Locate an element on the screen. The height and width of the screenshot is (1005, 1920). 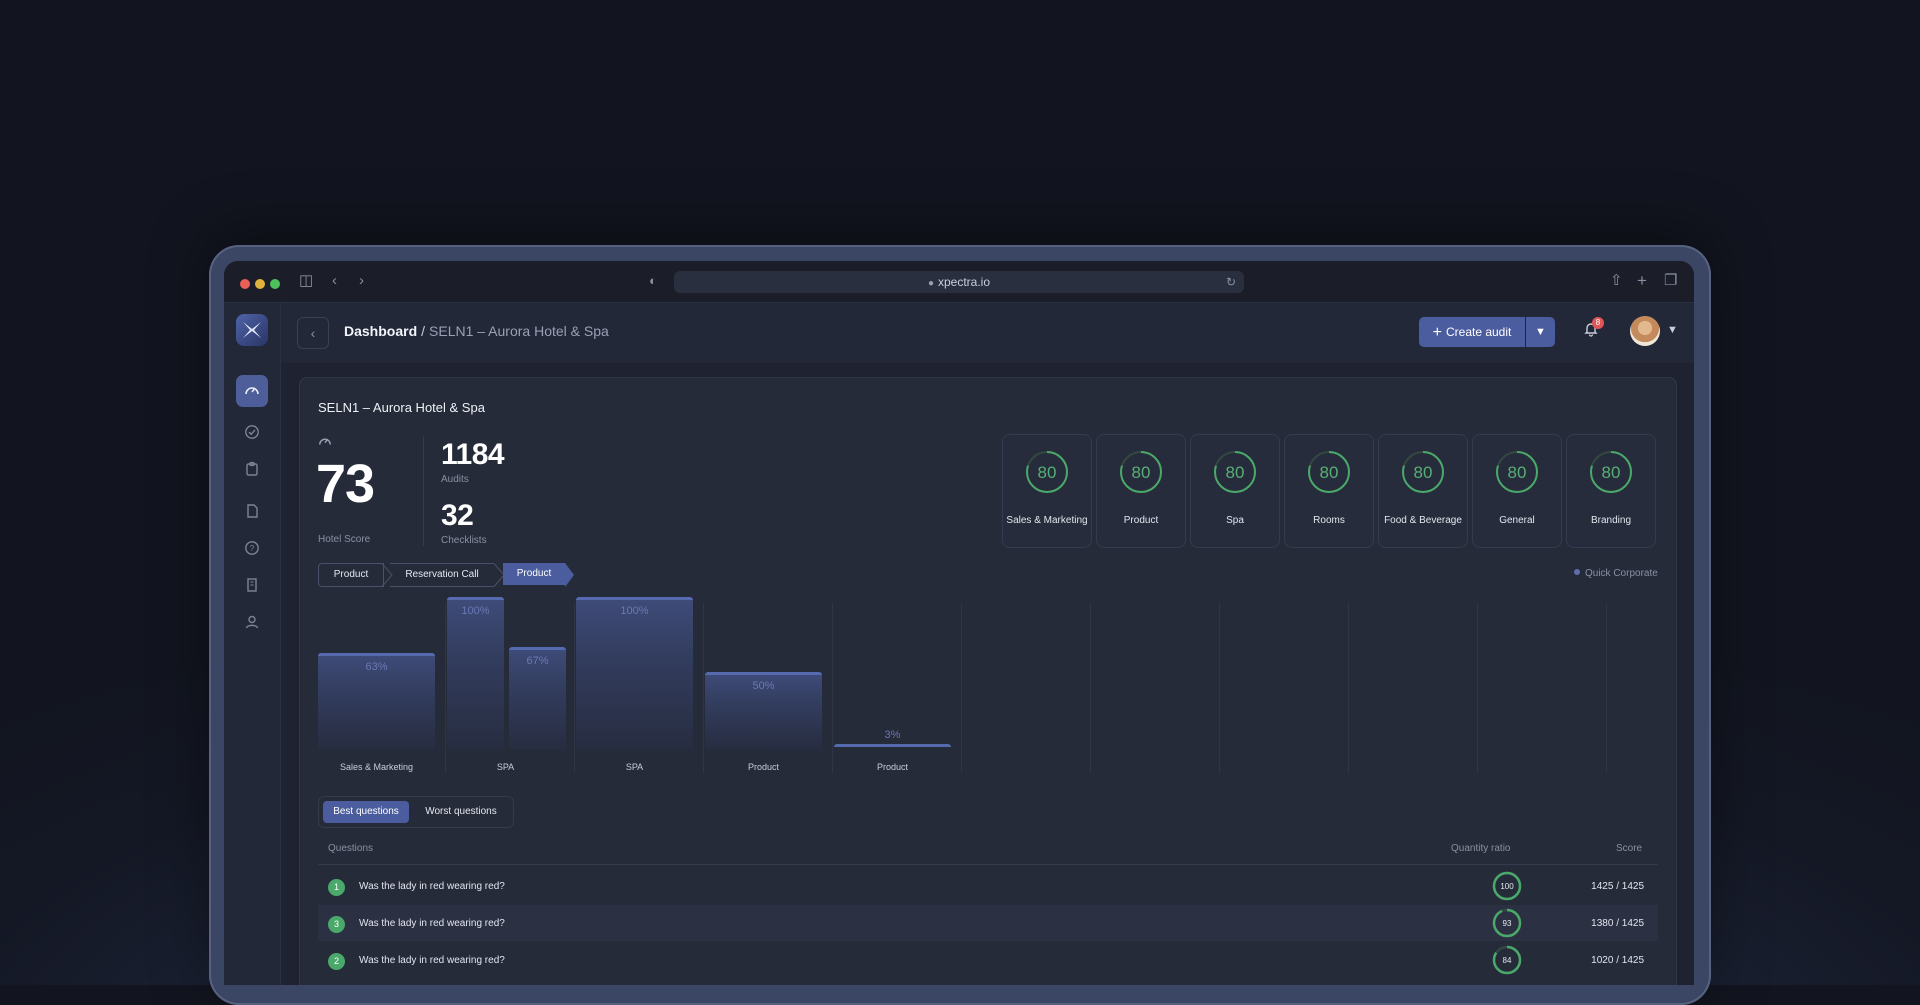
rank-badge: 2 is located at coordinates (336, 961).